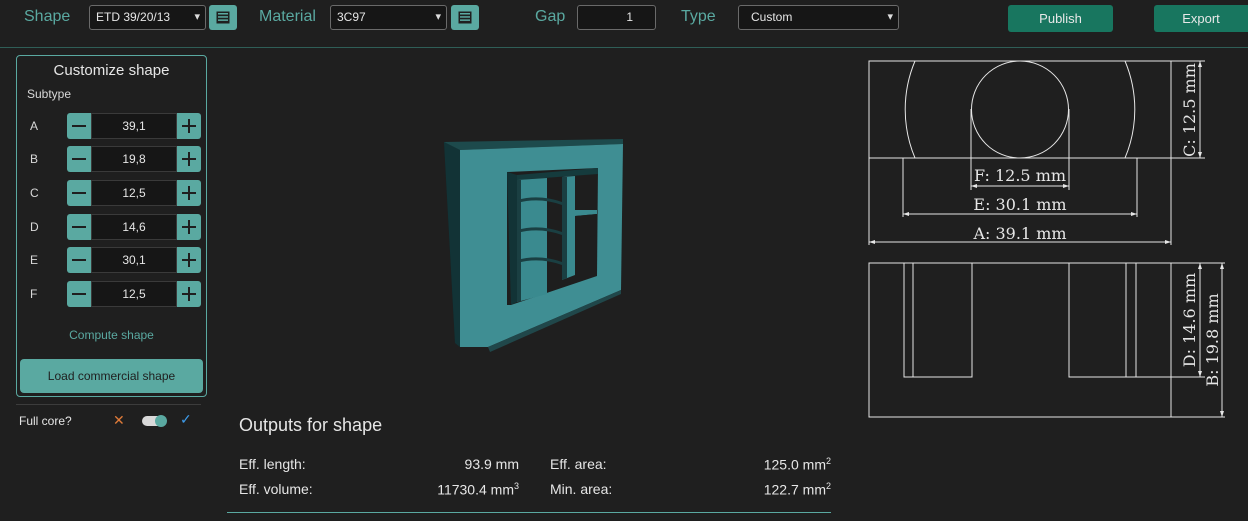  What do you see at coordinates (108, 404) in the screenshot?
I see `divider` at bounding box center [108, 404].